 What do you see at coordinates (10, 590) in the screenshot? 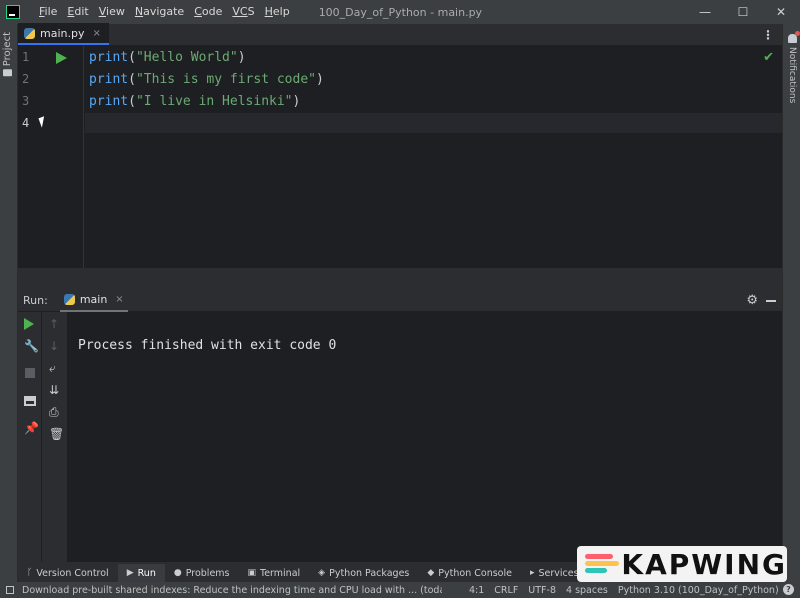
I see `tool-windows-toggle-icon` at bounding box center [10, 590].